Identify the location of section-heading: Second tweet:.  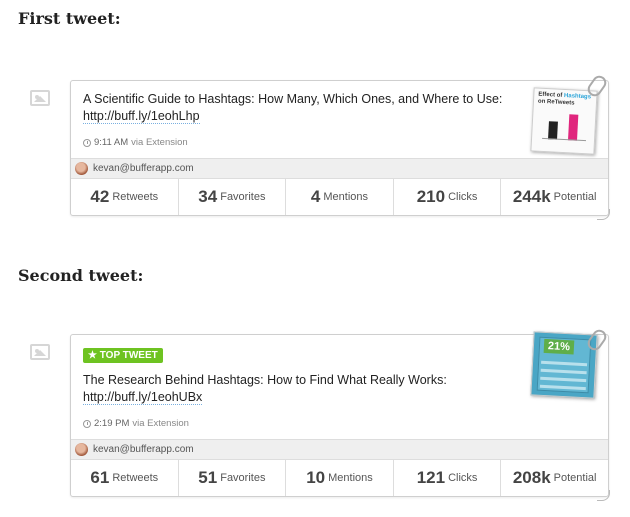
(81, 275).